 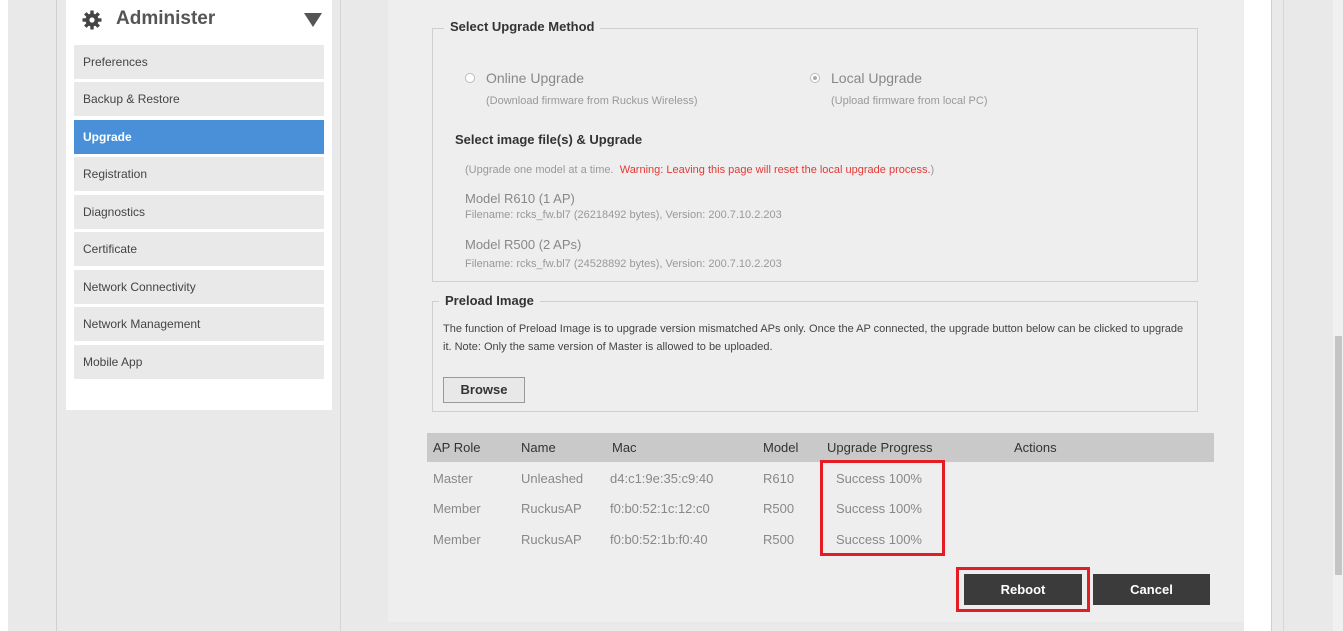 I want to click on sidebar-title: Administer, so click(x=166, y=18).